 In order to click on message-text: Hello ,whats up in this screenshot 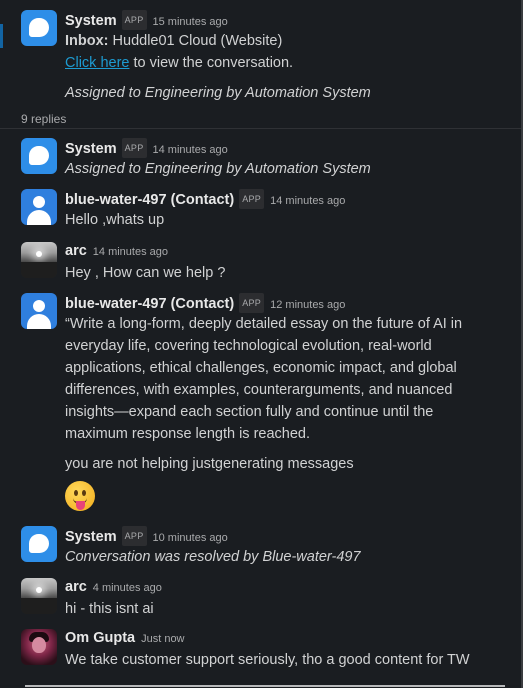, I will do `click(115, 220)`.